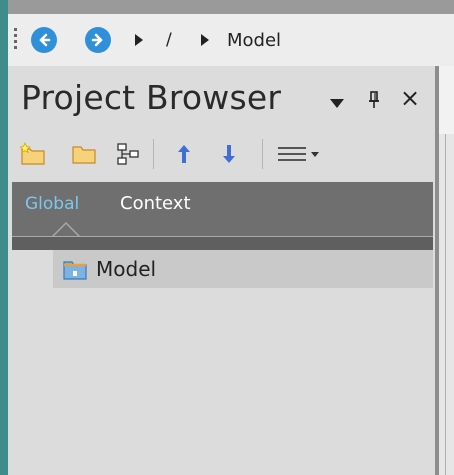 The width and height of the screenshot is (454, 475). I want to click on breadcrumb-model: Model, so click(254, 40).